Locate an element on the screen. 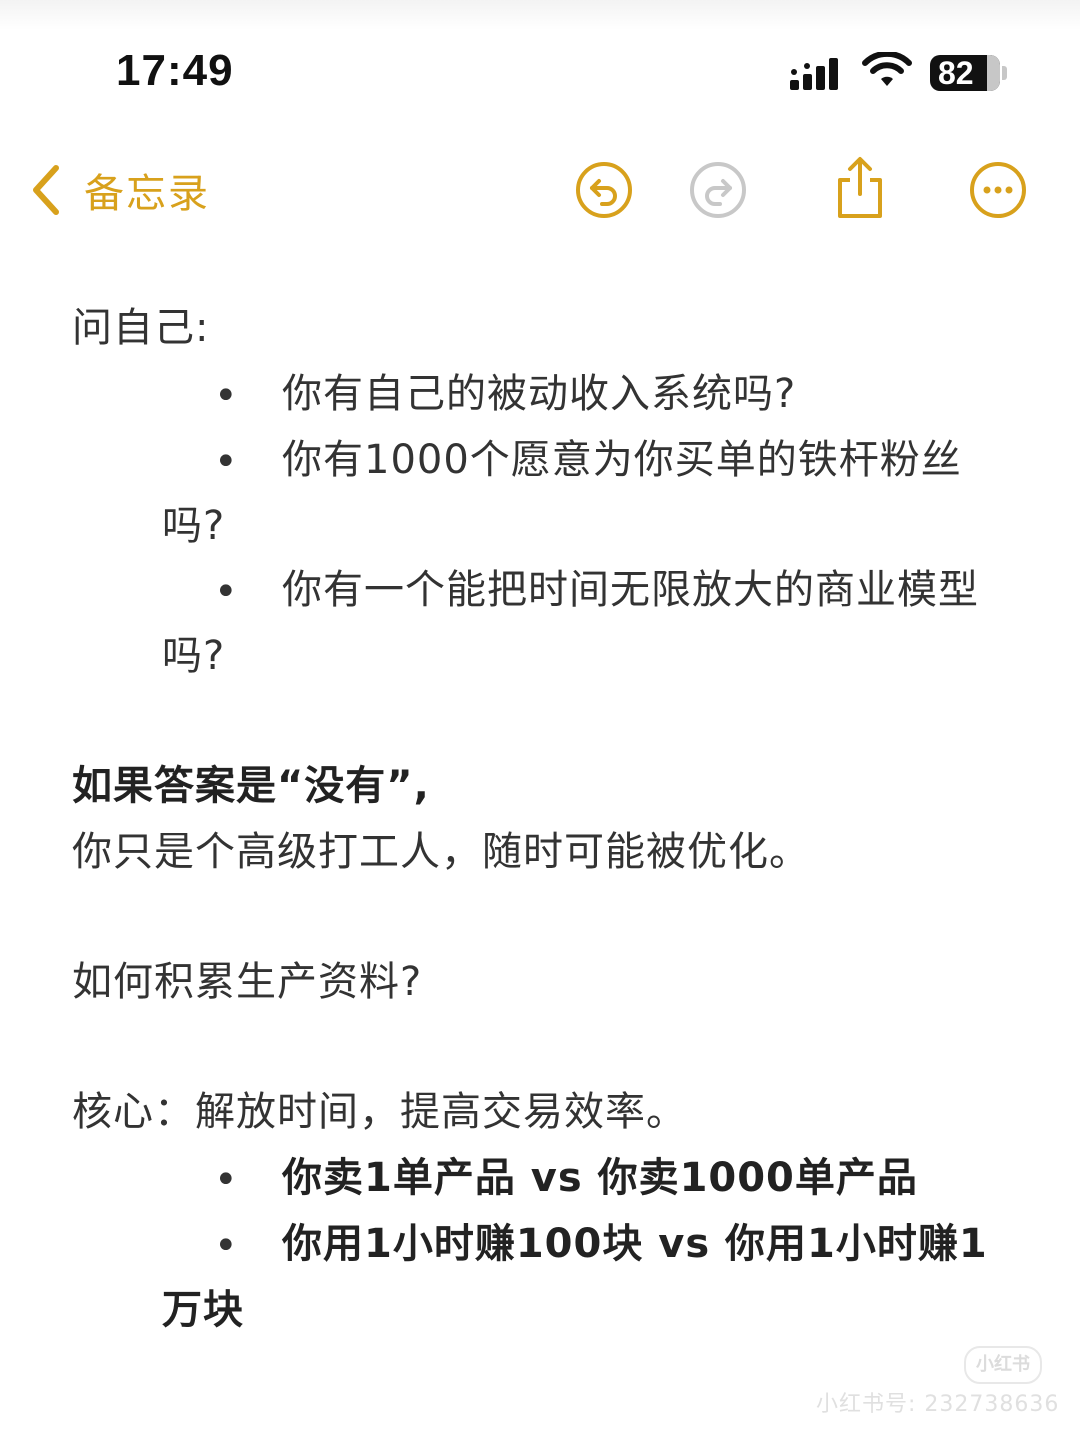 Image resolution: width=1080 pixels, height=1440 pixels. watermark-logo: 小红书 is located at coordinates (1003, 1365).